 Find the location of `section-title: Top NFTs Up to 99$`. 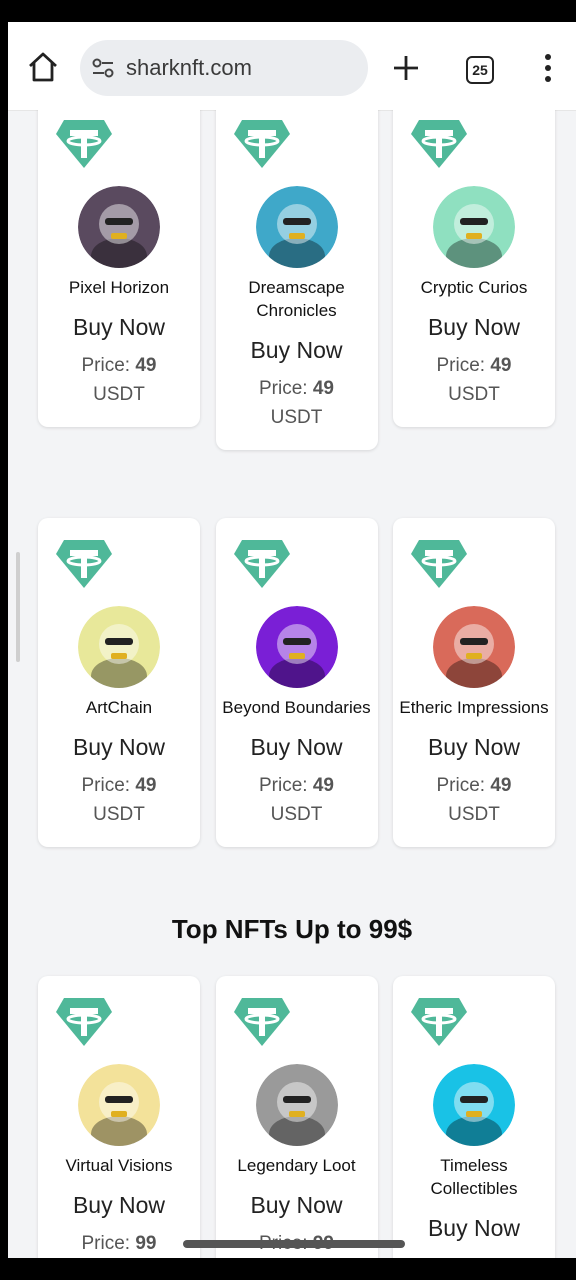

section-title: Top NFTs Up to 99$ is located at coordinates (292, 929).